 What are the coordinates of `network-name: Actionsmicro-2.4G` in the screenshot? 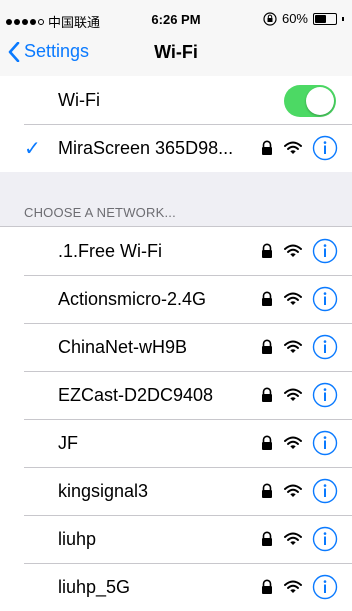 It's located at (132, 298).